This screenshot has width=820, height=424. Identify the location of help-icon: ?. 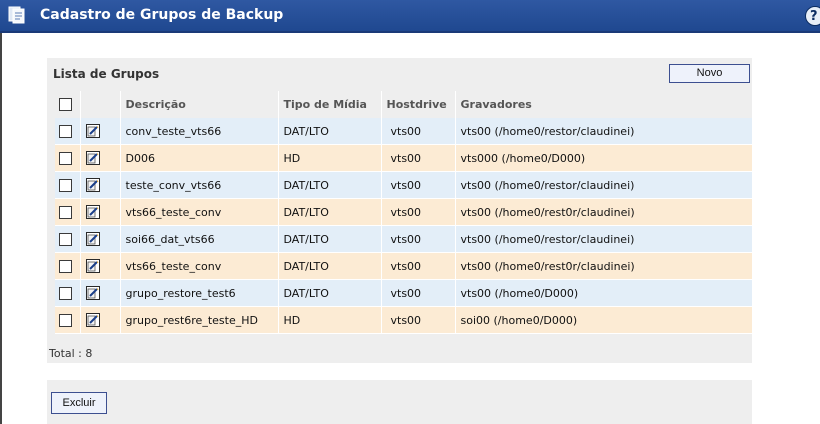
(812, 16).